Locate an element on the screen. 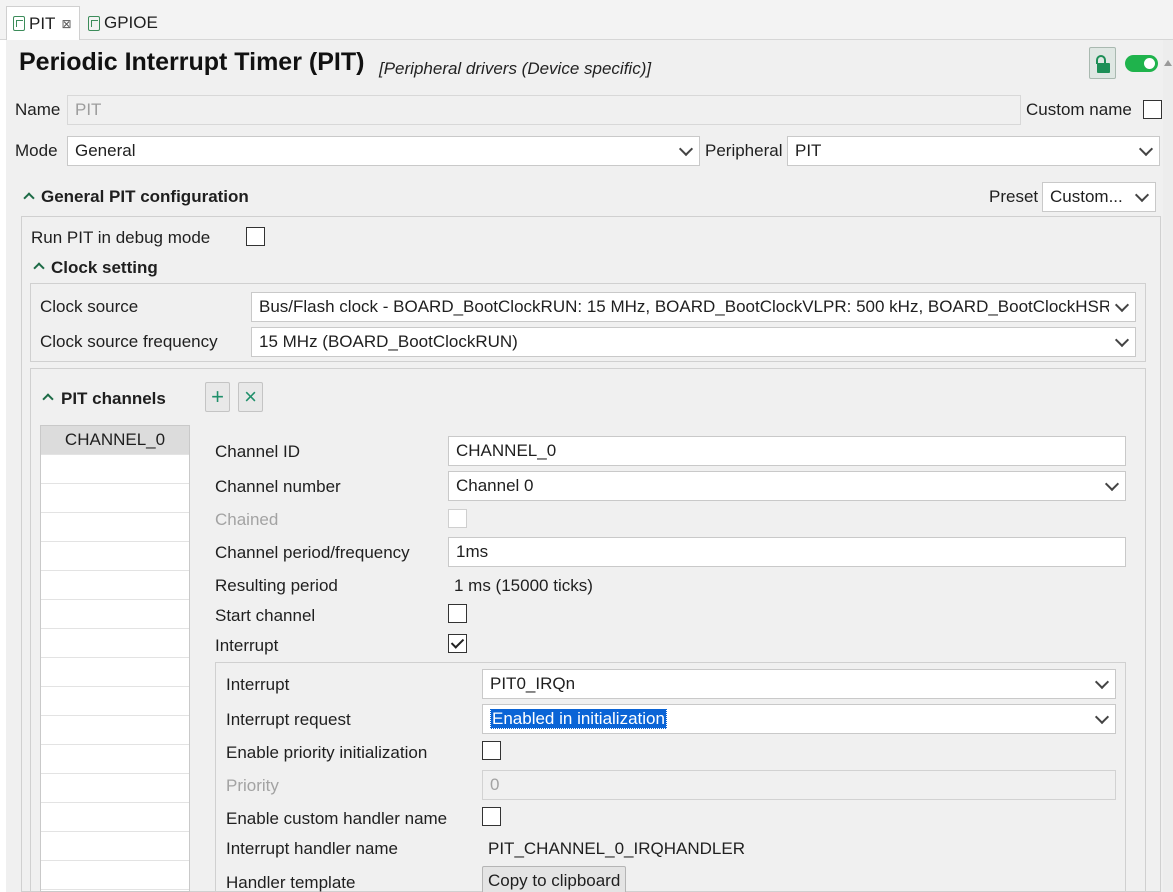 Image resolution: width=1173 pixels, height=892 pixels. debug-mode-checkbox is located at coordinates (255, 236).